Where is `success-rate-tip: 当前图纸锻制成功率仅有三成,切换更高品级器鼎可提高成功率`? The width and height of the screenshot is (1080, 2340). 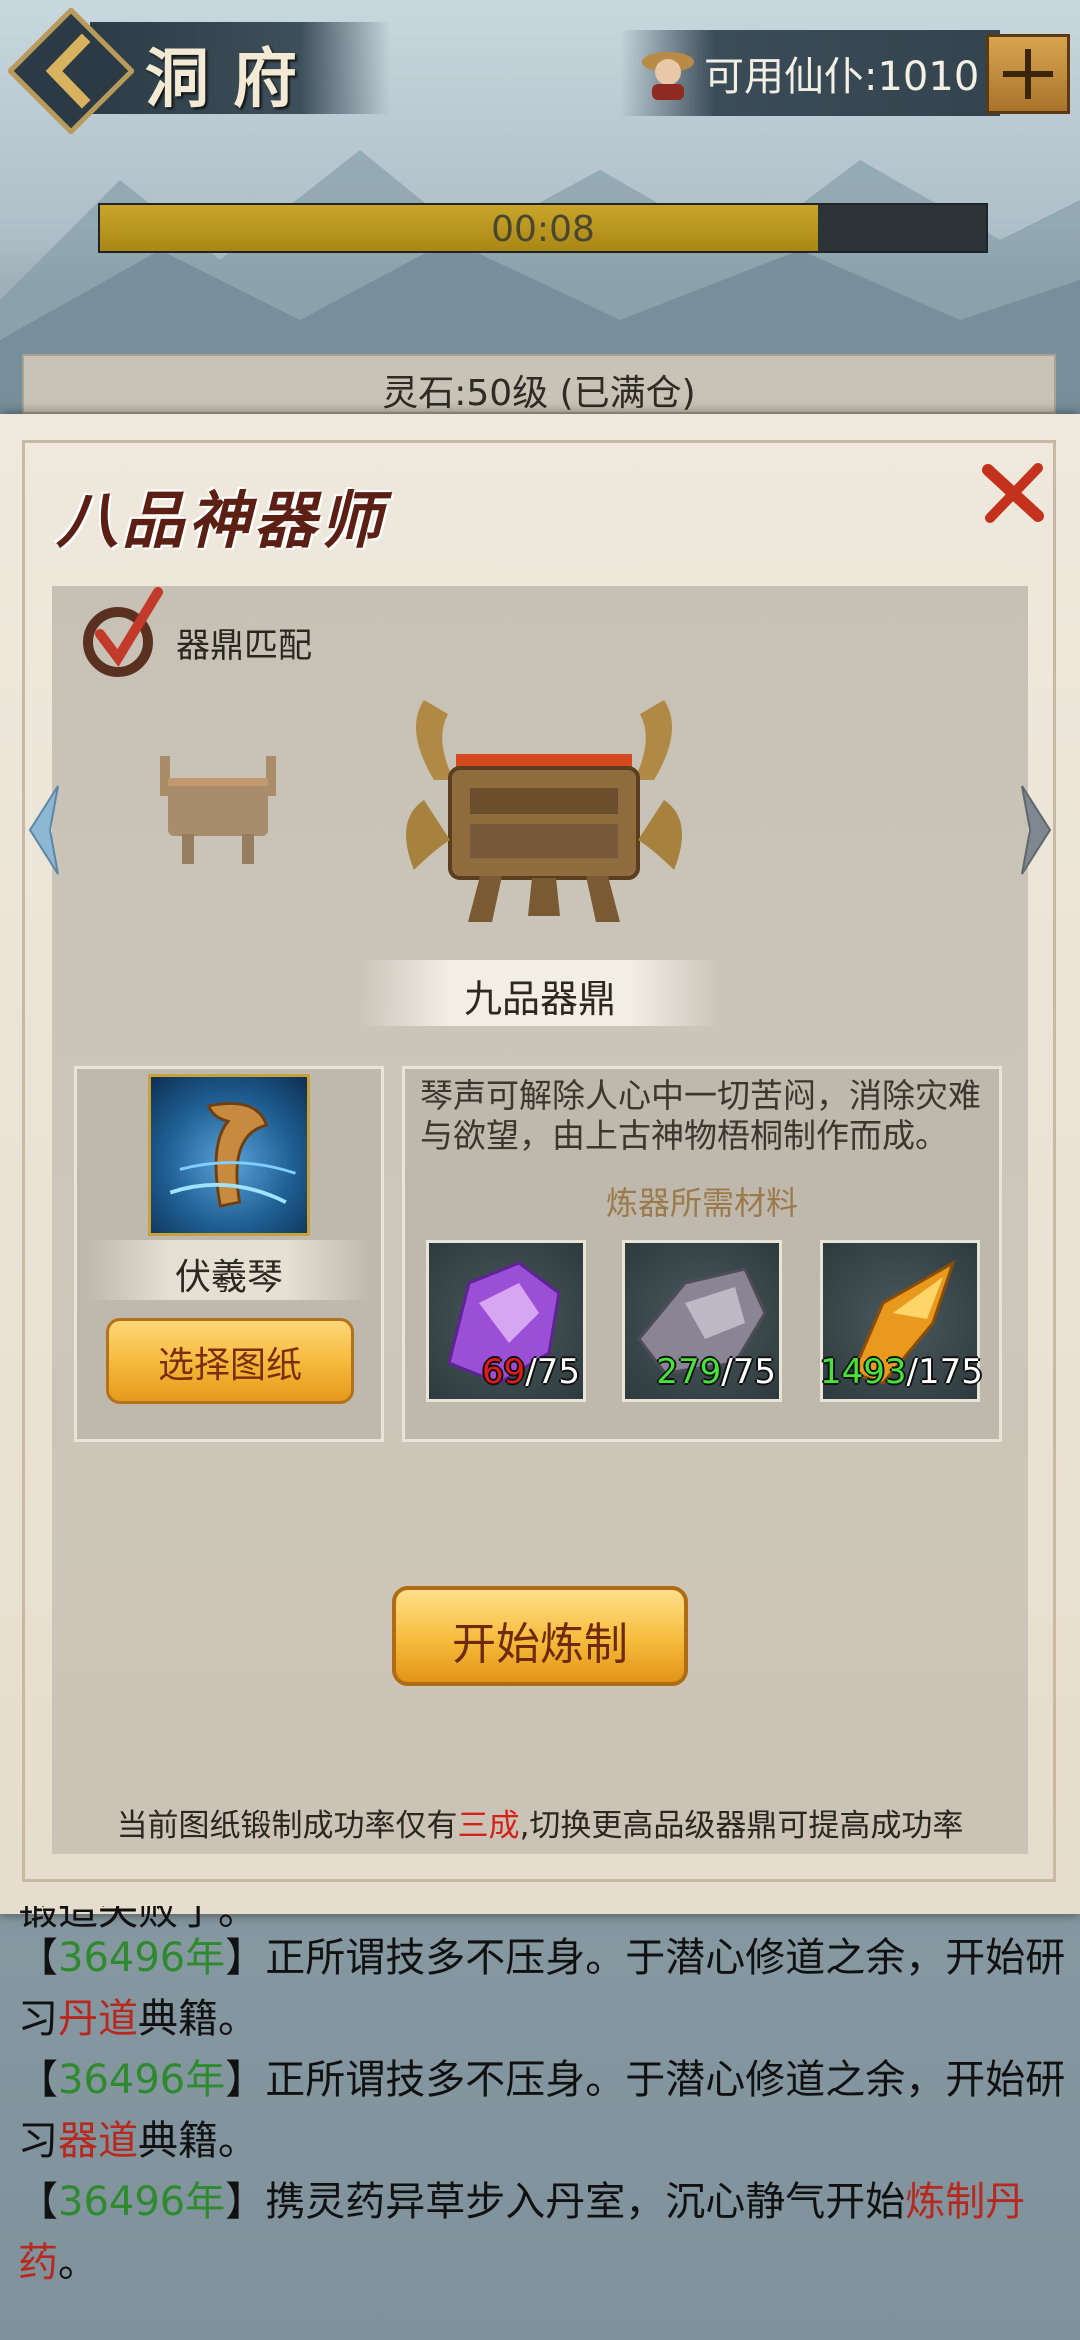
success-rate-tip: 当前图纸锻制成功率仅有三成,切换更高品级器鼎可提高成功率 is located at coordinates (540, 1822).